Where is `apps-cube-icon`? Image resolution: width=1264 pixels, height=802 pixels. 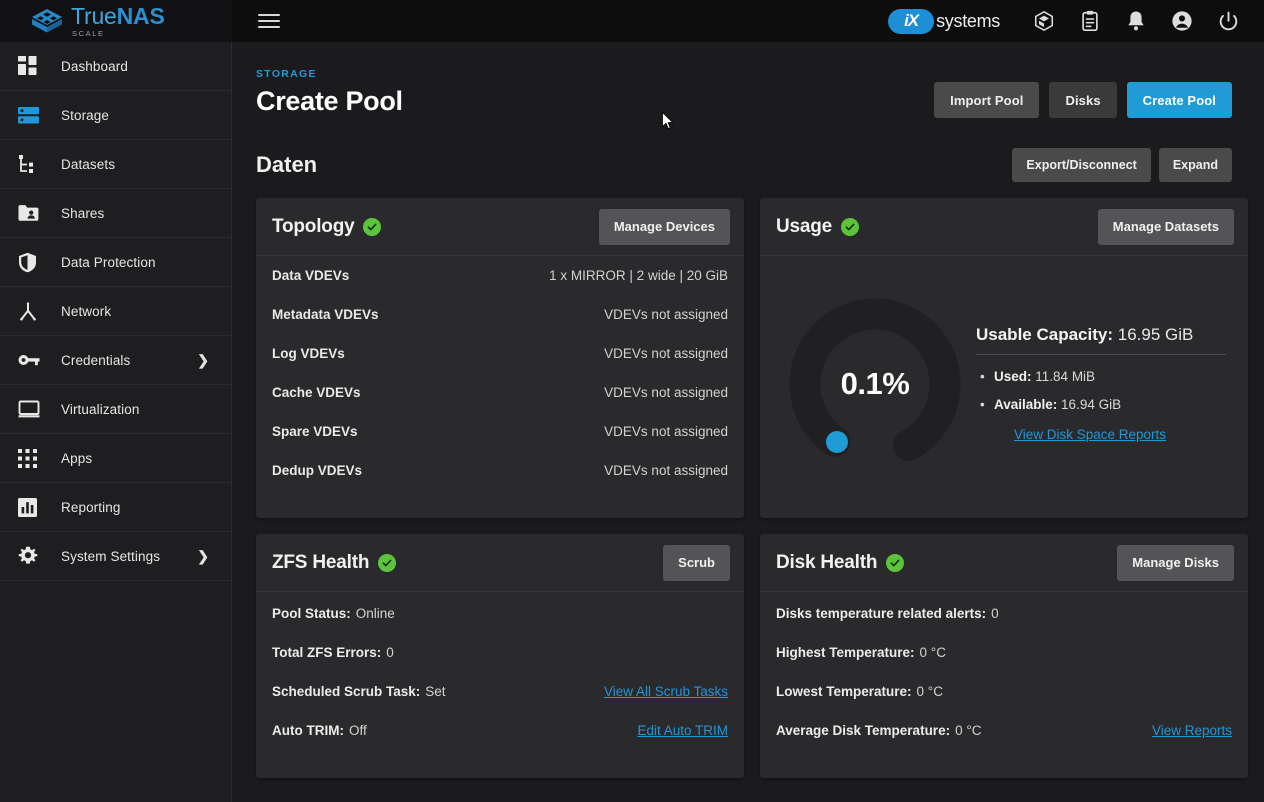 apps-cube-icon is located at coordinates (1044, 21).